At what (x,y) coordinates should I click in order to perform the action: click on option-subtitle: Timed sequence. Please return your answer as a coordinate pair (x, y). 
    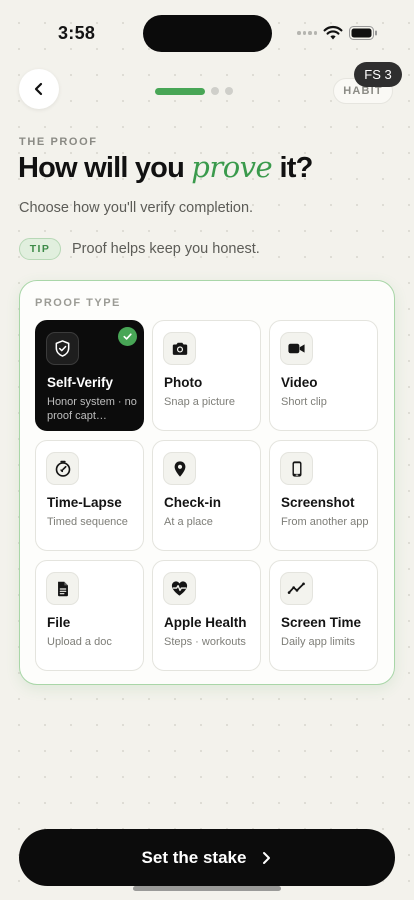
    Looking at the image, I should click on (87, 522).